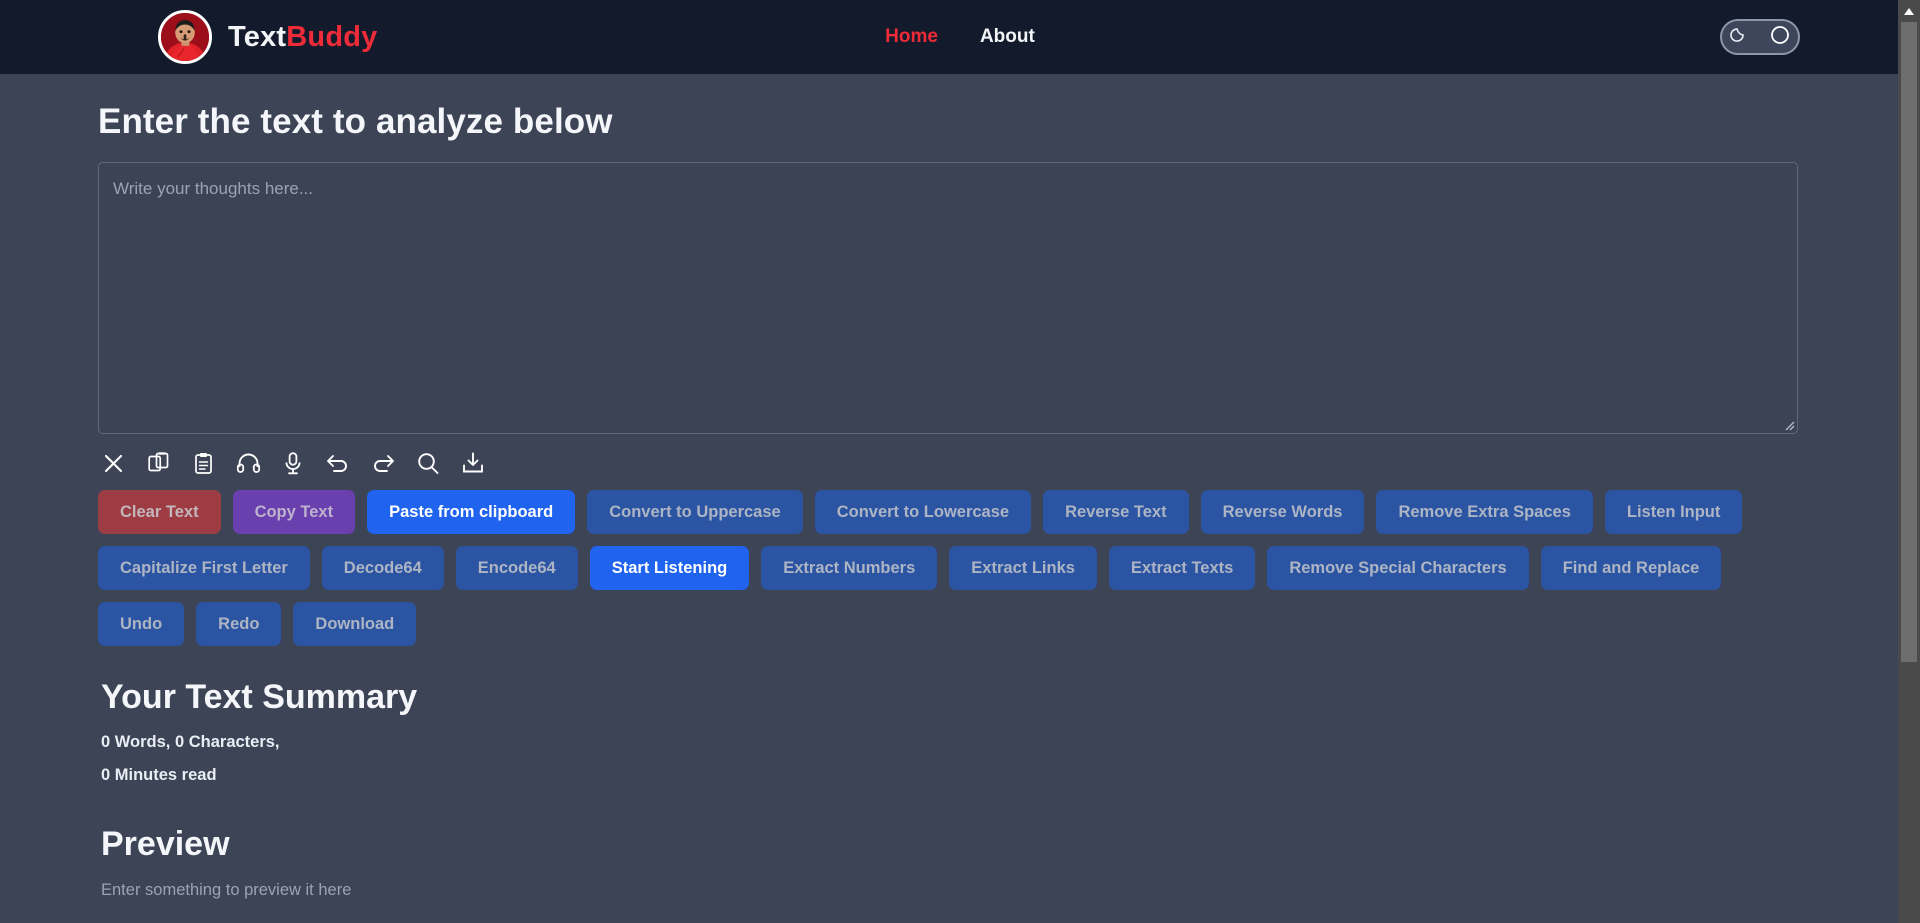 This screenshot has height=923, width=1920. What do you see at coordinates (1909, 11) in the screenshot?
I see `scroll-up-arrow-icon` at bounding box center [1909, 11].